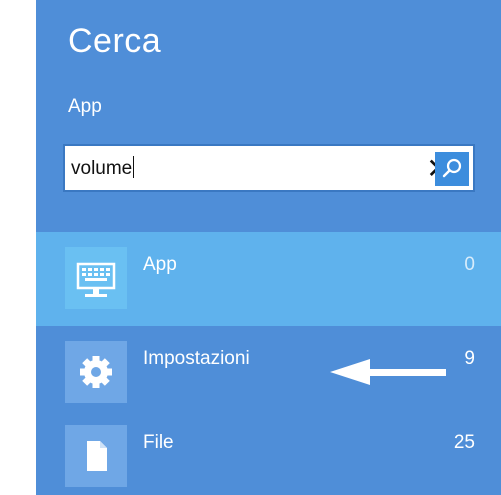 Image resolution: width=501 pixels, height=495 pixels. Describe the element at coordinates (134, 167) in the screenshot. I see `text-caret` at that location.